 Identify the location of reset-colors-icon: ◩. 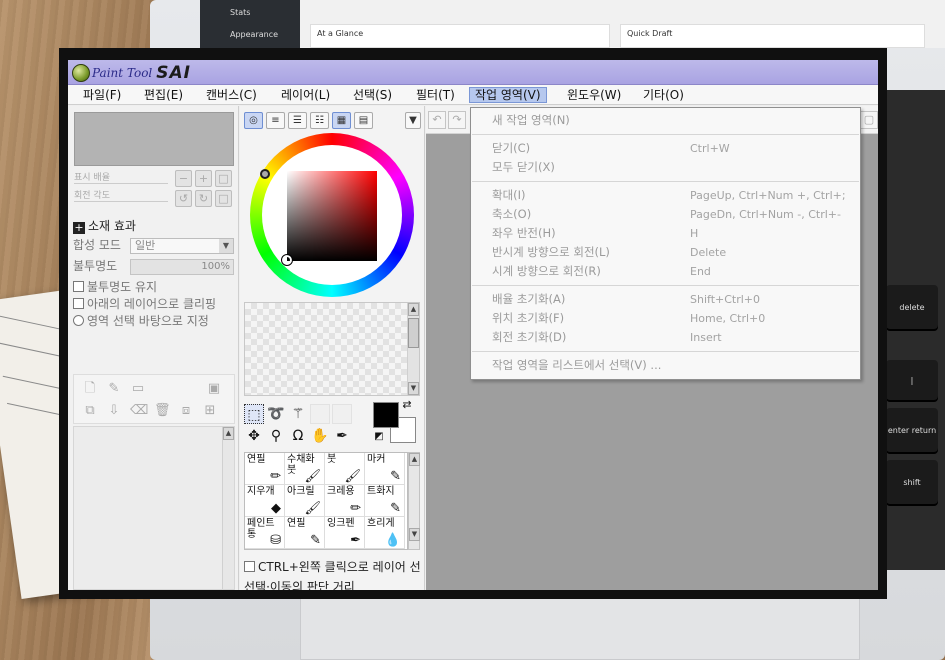
(379, 437).